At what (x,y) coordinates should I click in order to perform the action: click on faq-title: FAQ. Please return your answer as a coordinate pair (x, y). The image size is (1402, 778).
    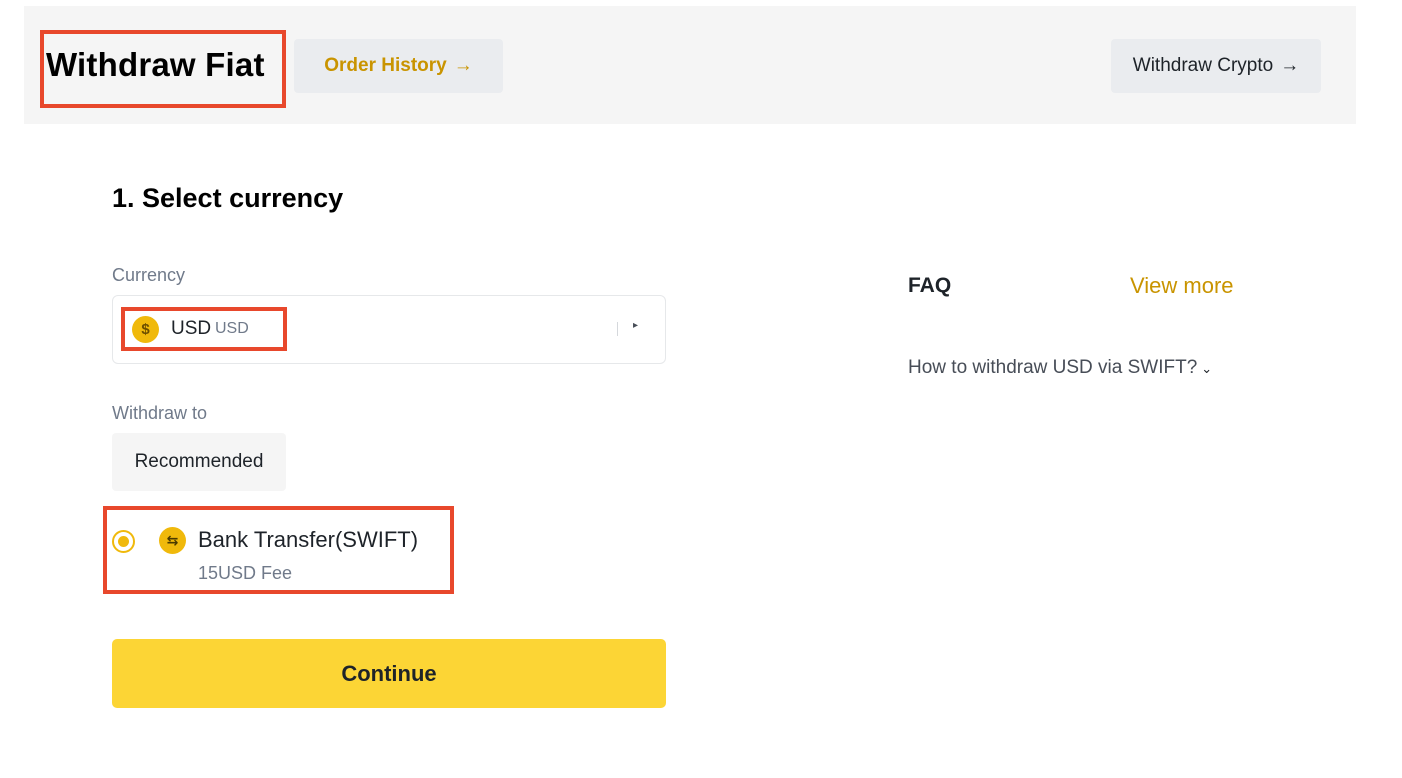
    Looking at the image, I should click on (930, 285).